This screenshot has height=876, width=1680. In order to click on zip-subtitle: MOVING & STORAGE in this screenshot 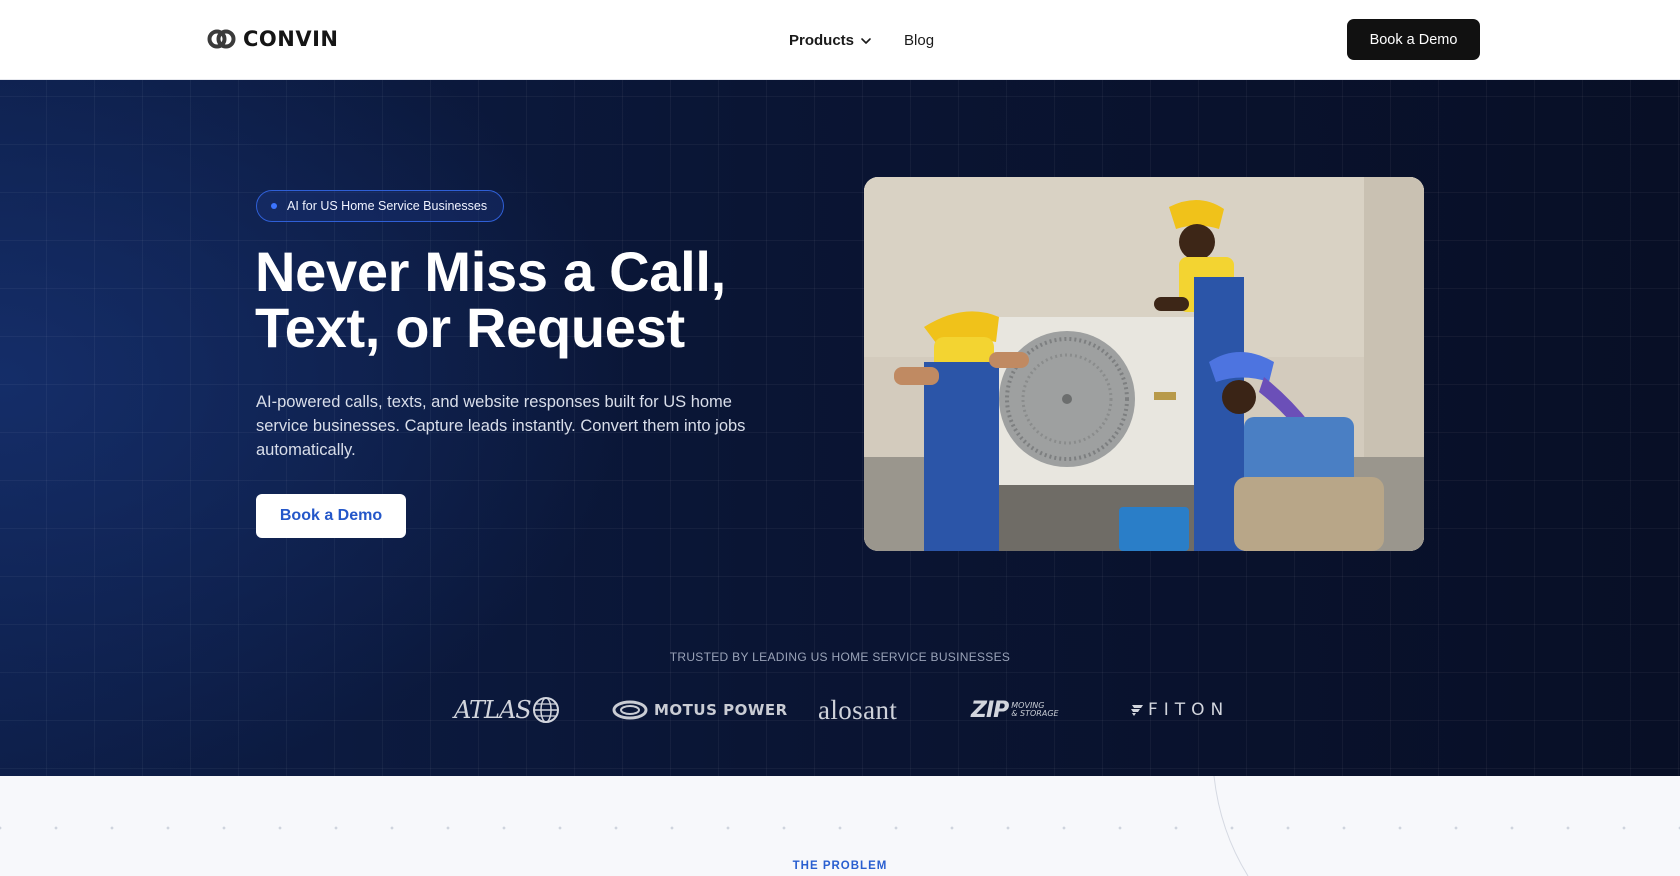, I will do `click(1033, 710)`.